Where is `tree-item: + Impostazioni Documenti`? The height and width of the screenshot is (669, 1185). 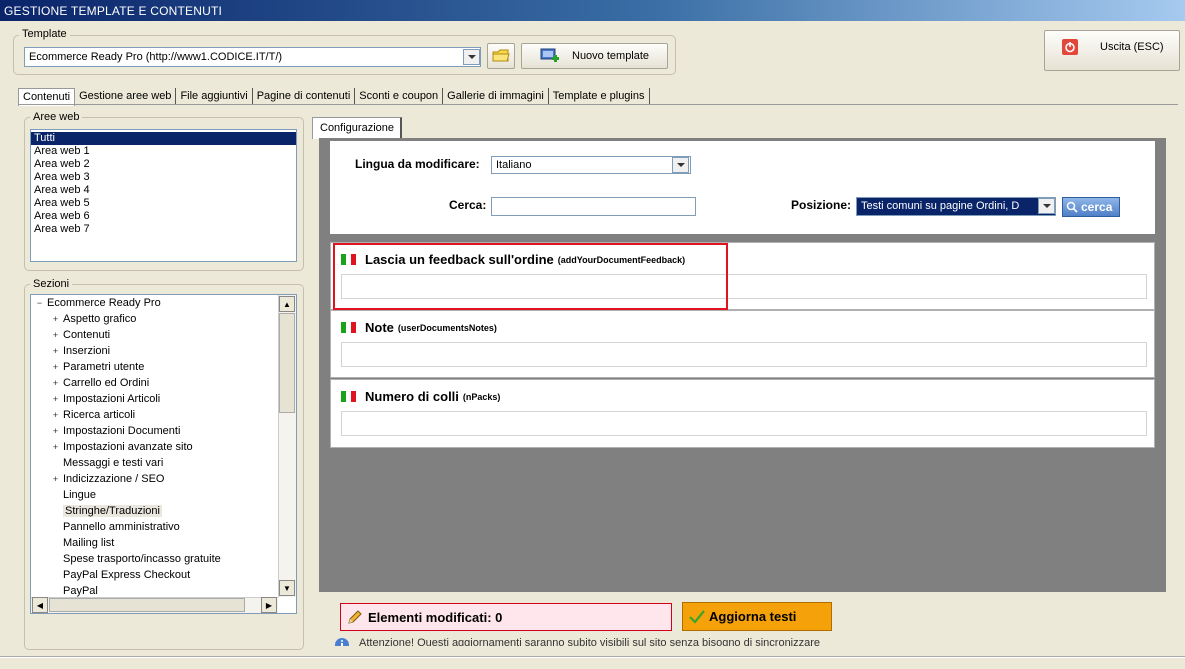
tree-item: + Impostazioni Documenti is located at coordinates (163, 431).